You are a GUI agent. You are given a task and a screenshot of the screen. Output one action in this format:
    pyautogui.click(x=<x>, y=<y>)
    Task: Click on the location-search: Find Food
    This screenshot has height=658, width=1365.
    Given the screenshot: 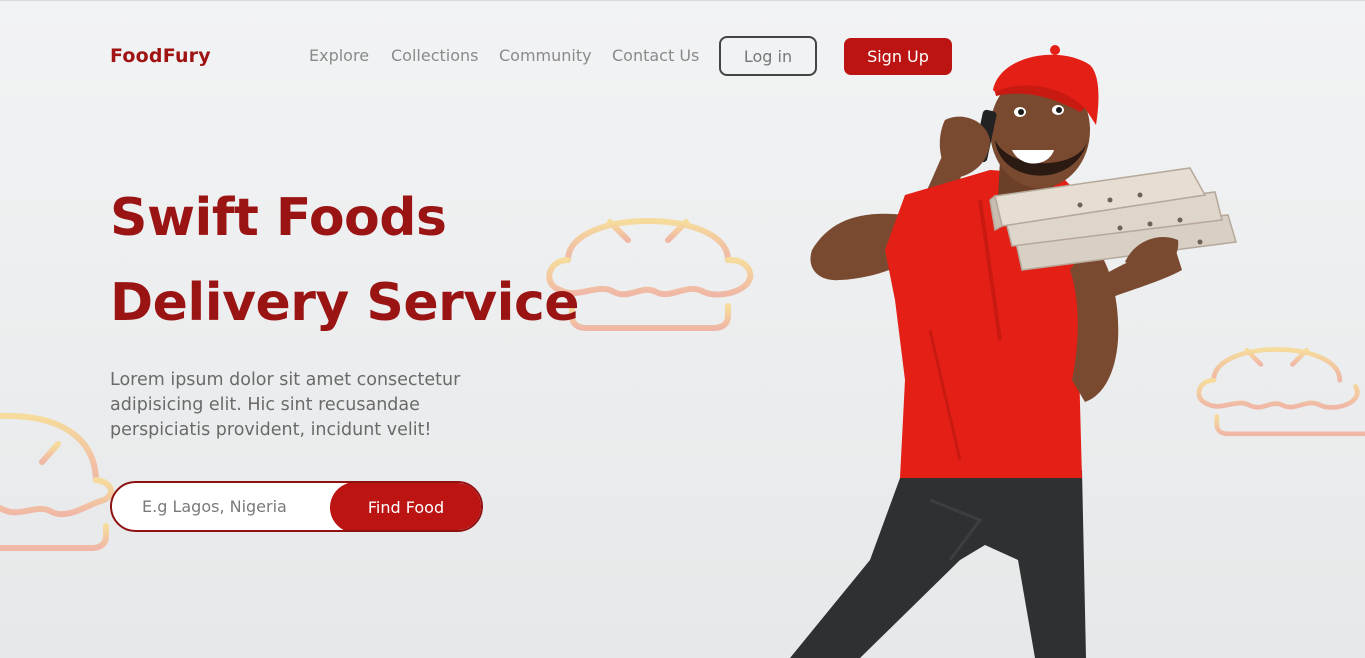 What is the action you would take?
    pyautogui.click(x=296, y=506)
    